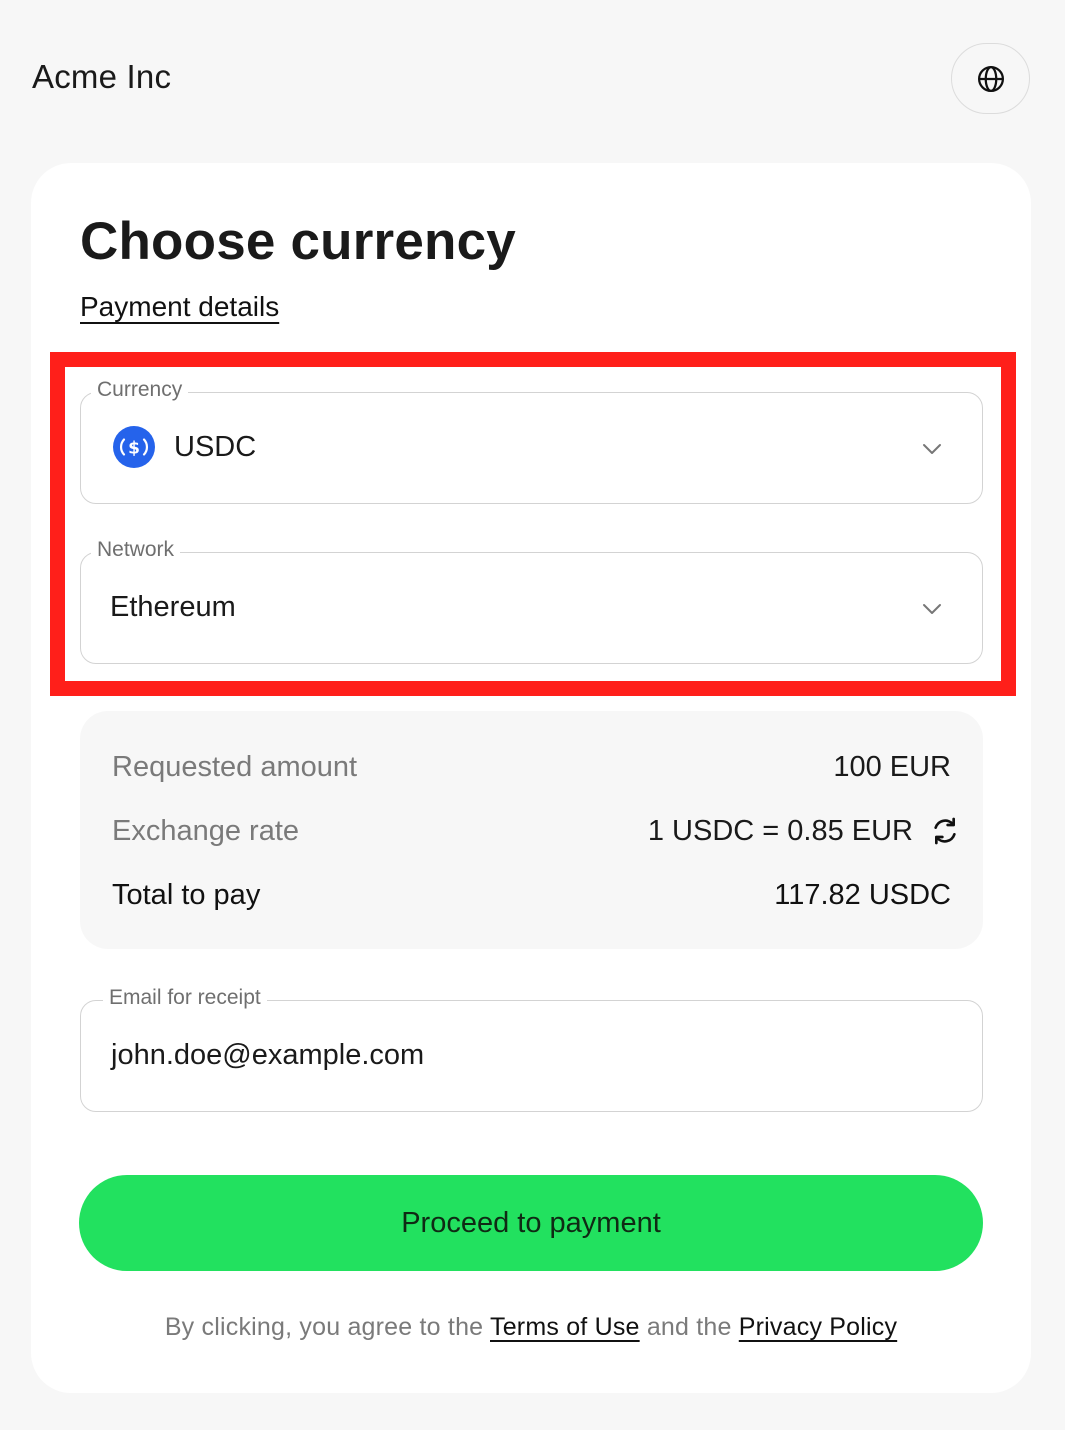  I want to click on requested-amount-label: Requested amount, so click(235, 766).